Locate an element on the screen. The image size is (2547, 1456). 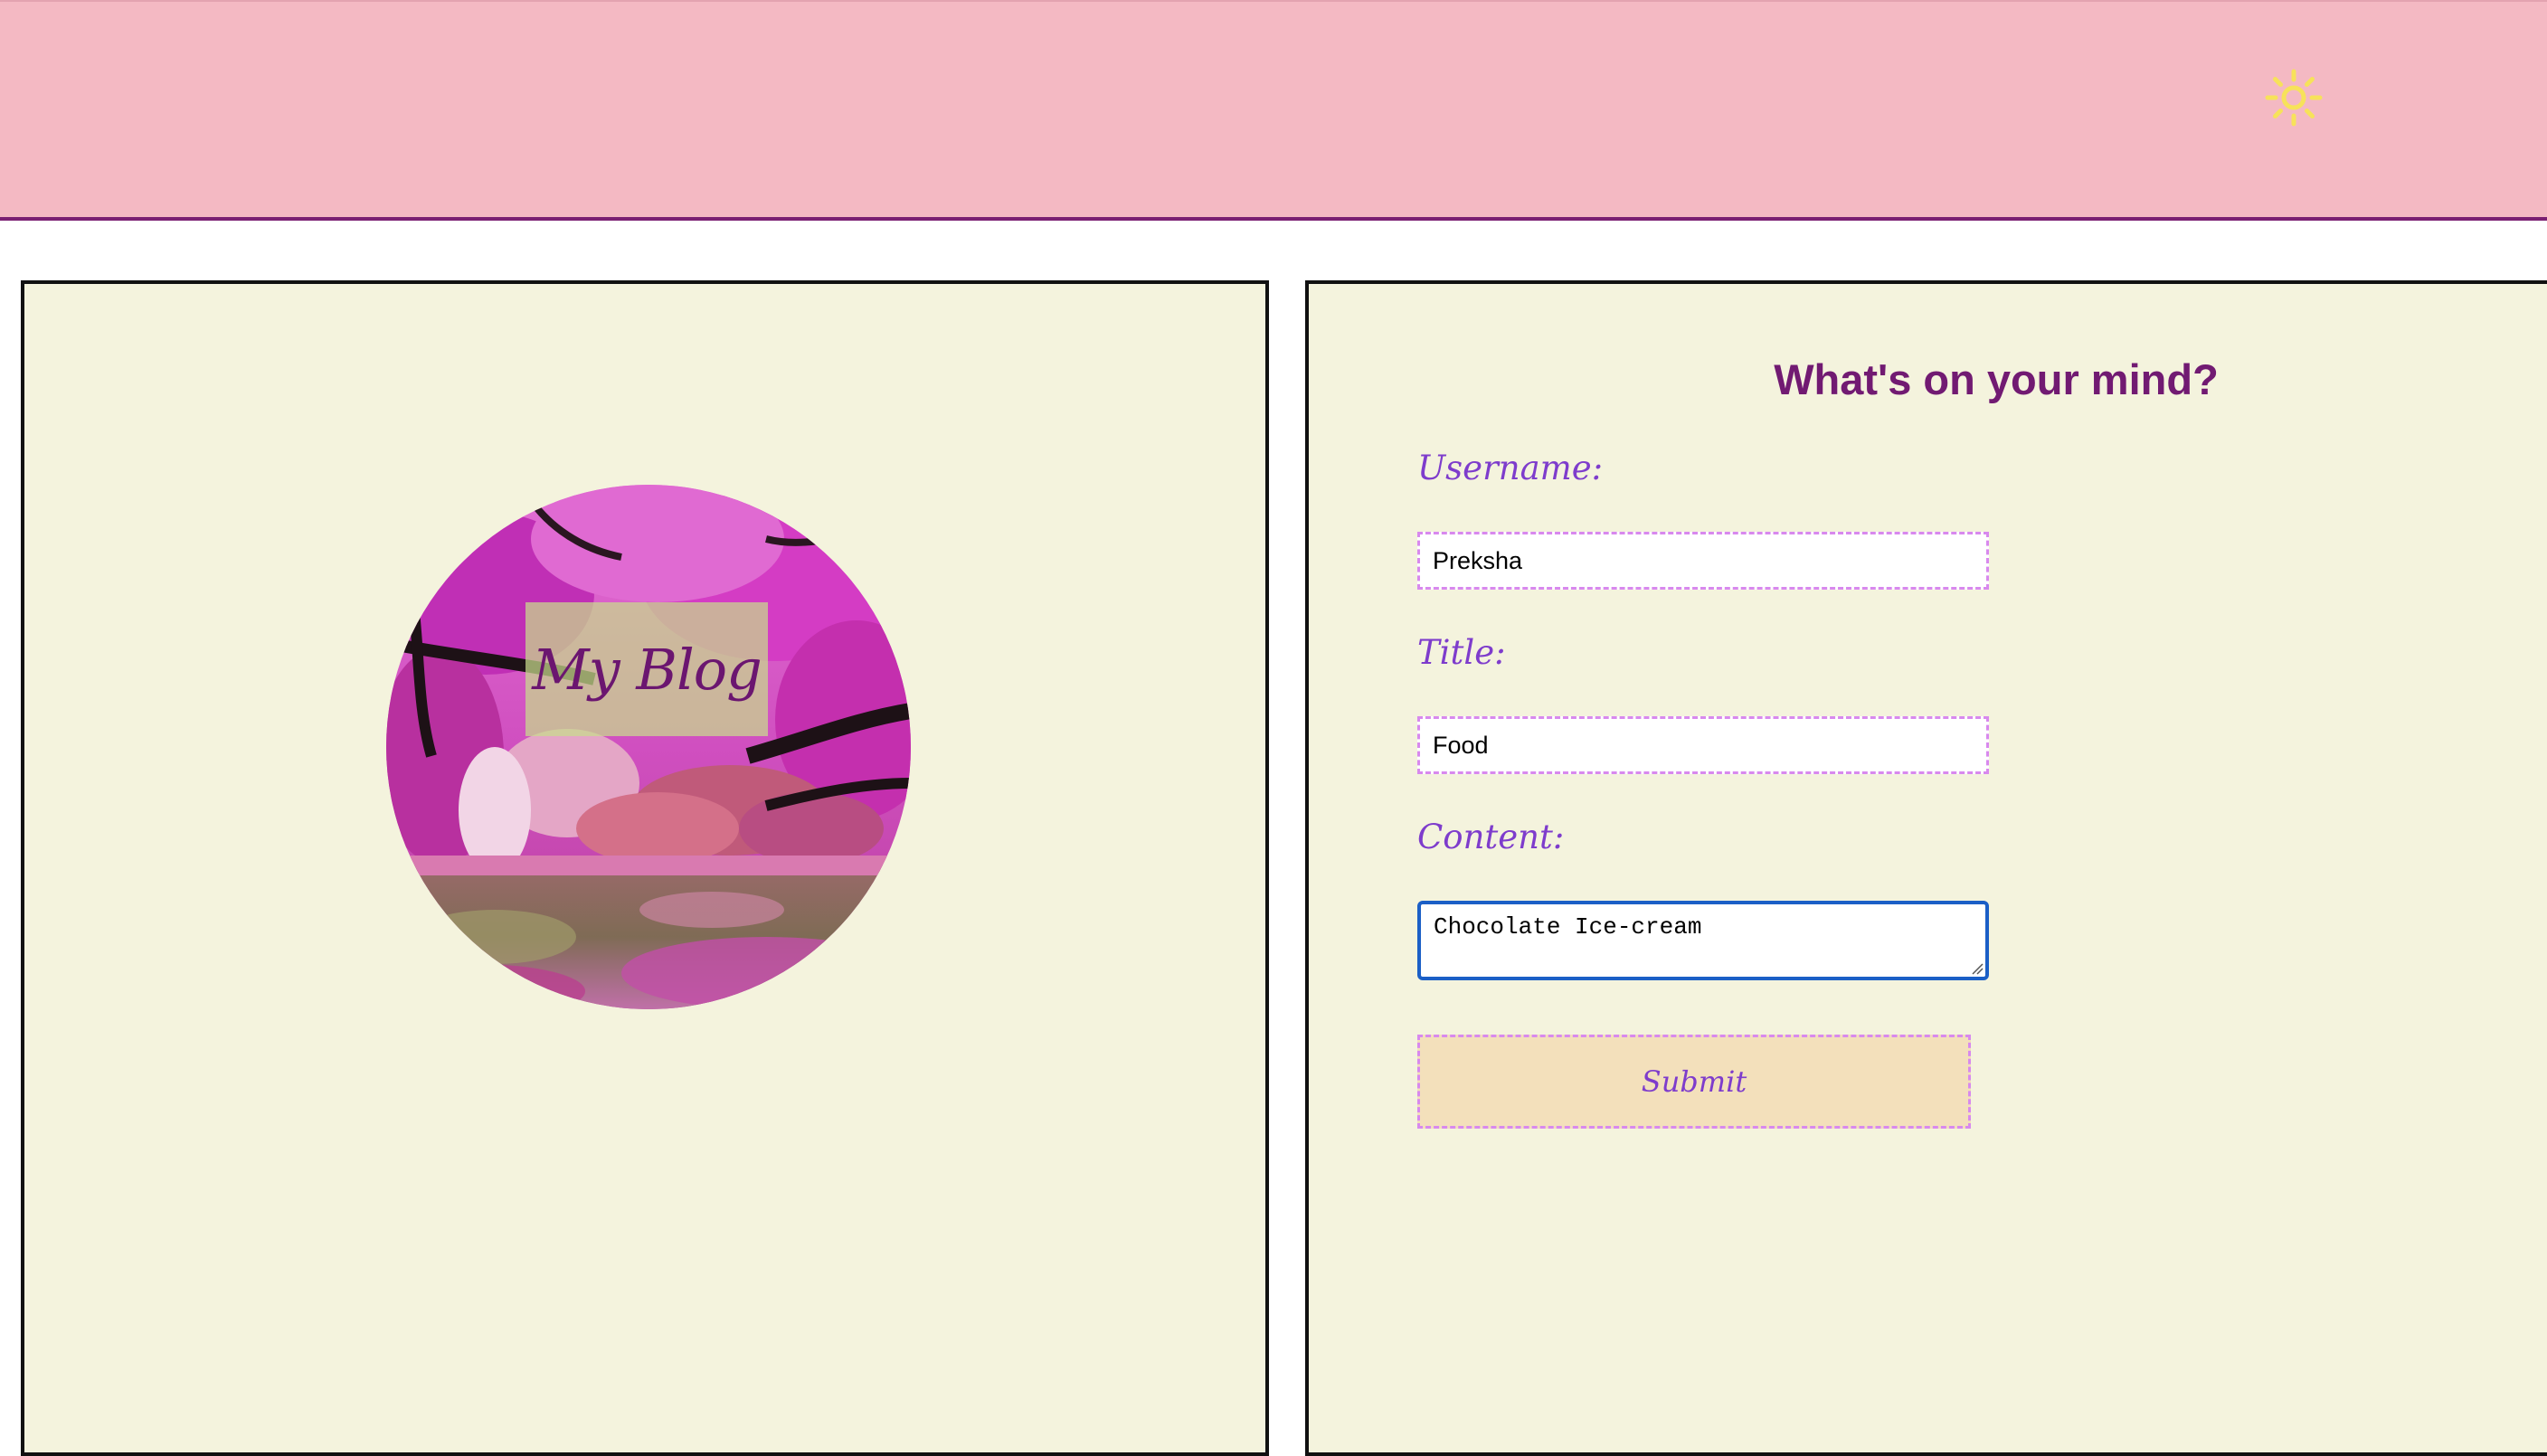
username-label: Username: is located at coordinates (1510, 468).